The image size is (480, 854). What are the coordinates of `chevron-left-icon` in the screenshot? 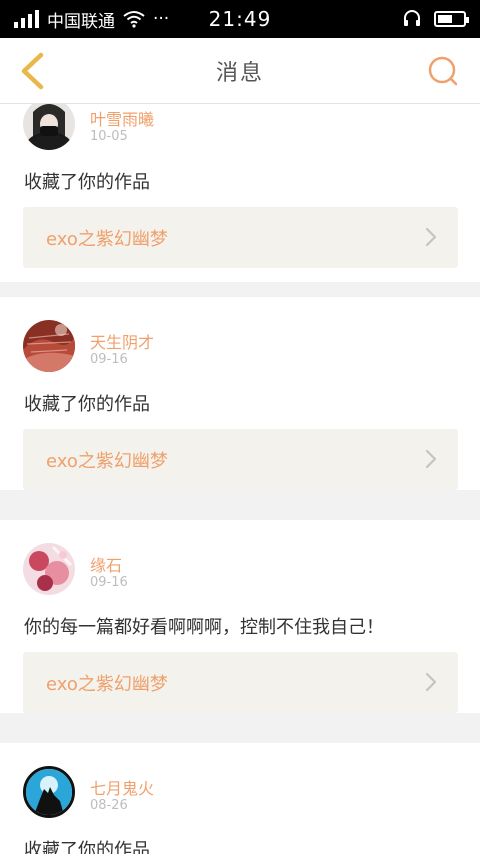 It's located at (32, 71).